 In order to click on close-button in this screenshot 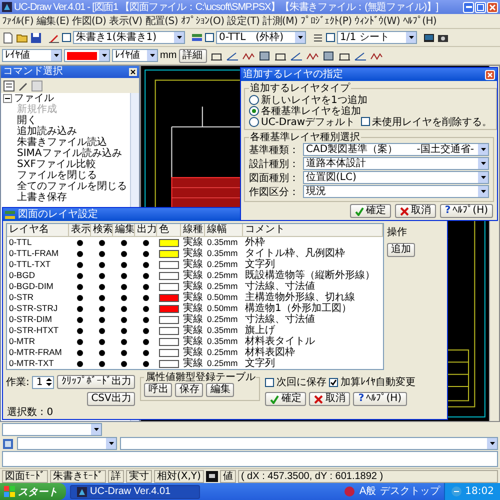, I will do `click(490, 75)`.